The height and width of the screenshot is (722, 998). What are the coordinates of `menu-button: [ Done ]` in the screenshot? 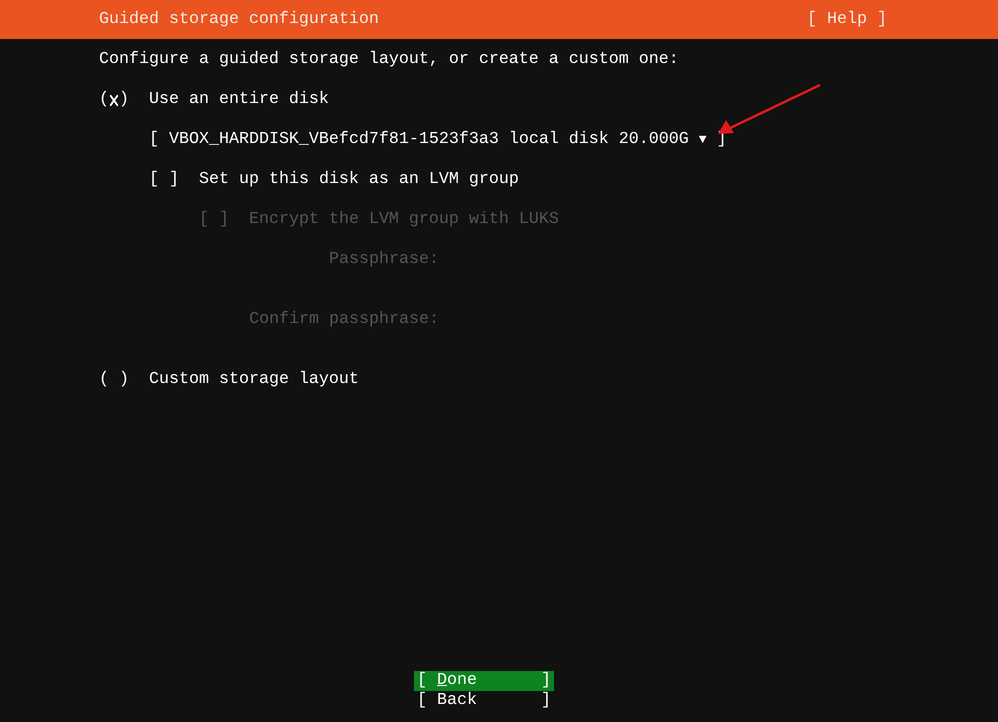 It's located at (484, 681).